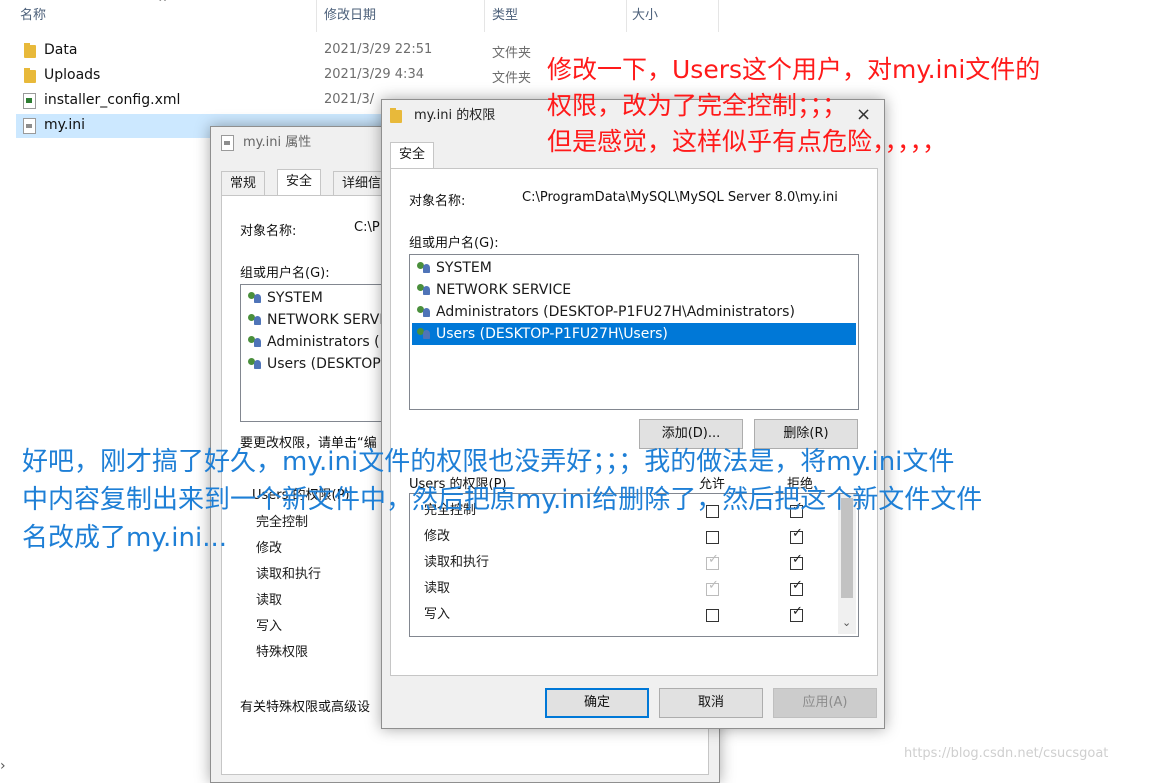 The image size is (1151, 783). Describe the element at coordinates (29, 101) in the screenshot. I see `xml-file-icon` at that location.